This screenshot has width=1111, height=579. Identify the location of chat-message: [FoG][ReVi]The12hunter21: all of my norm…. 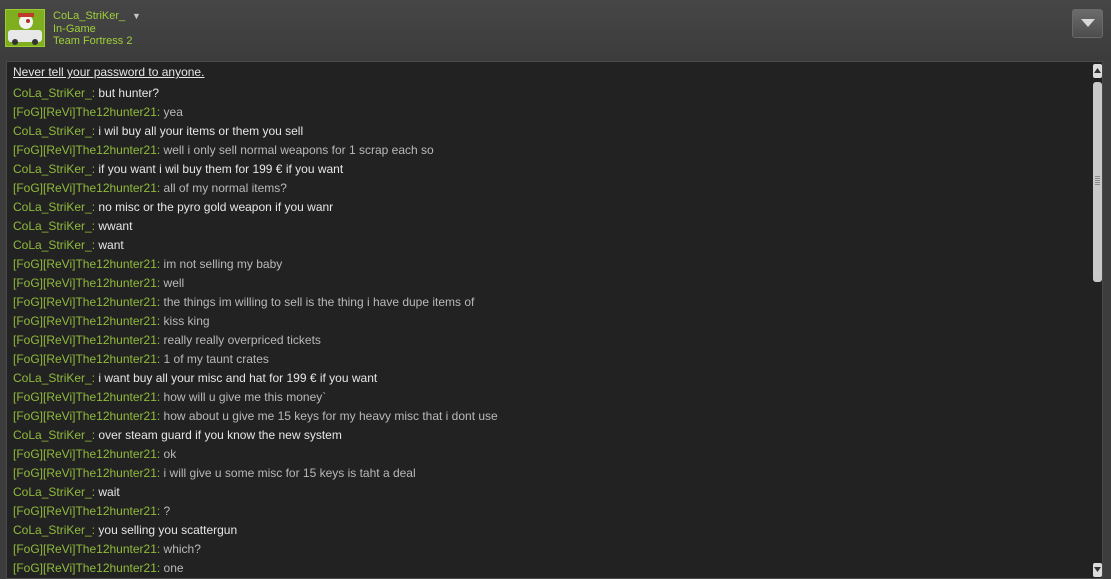
(255, 188).